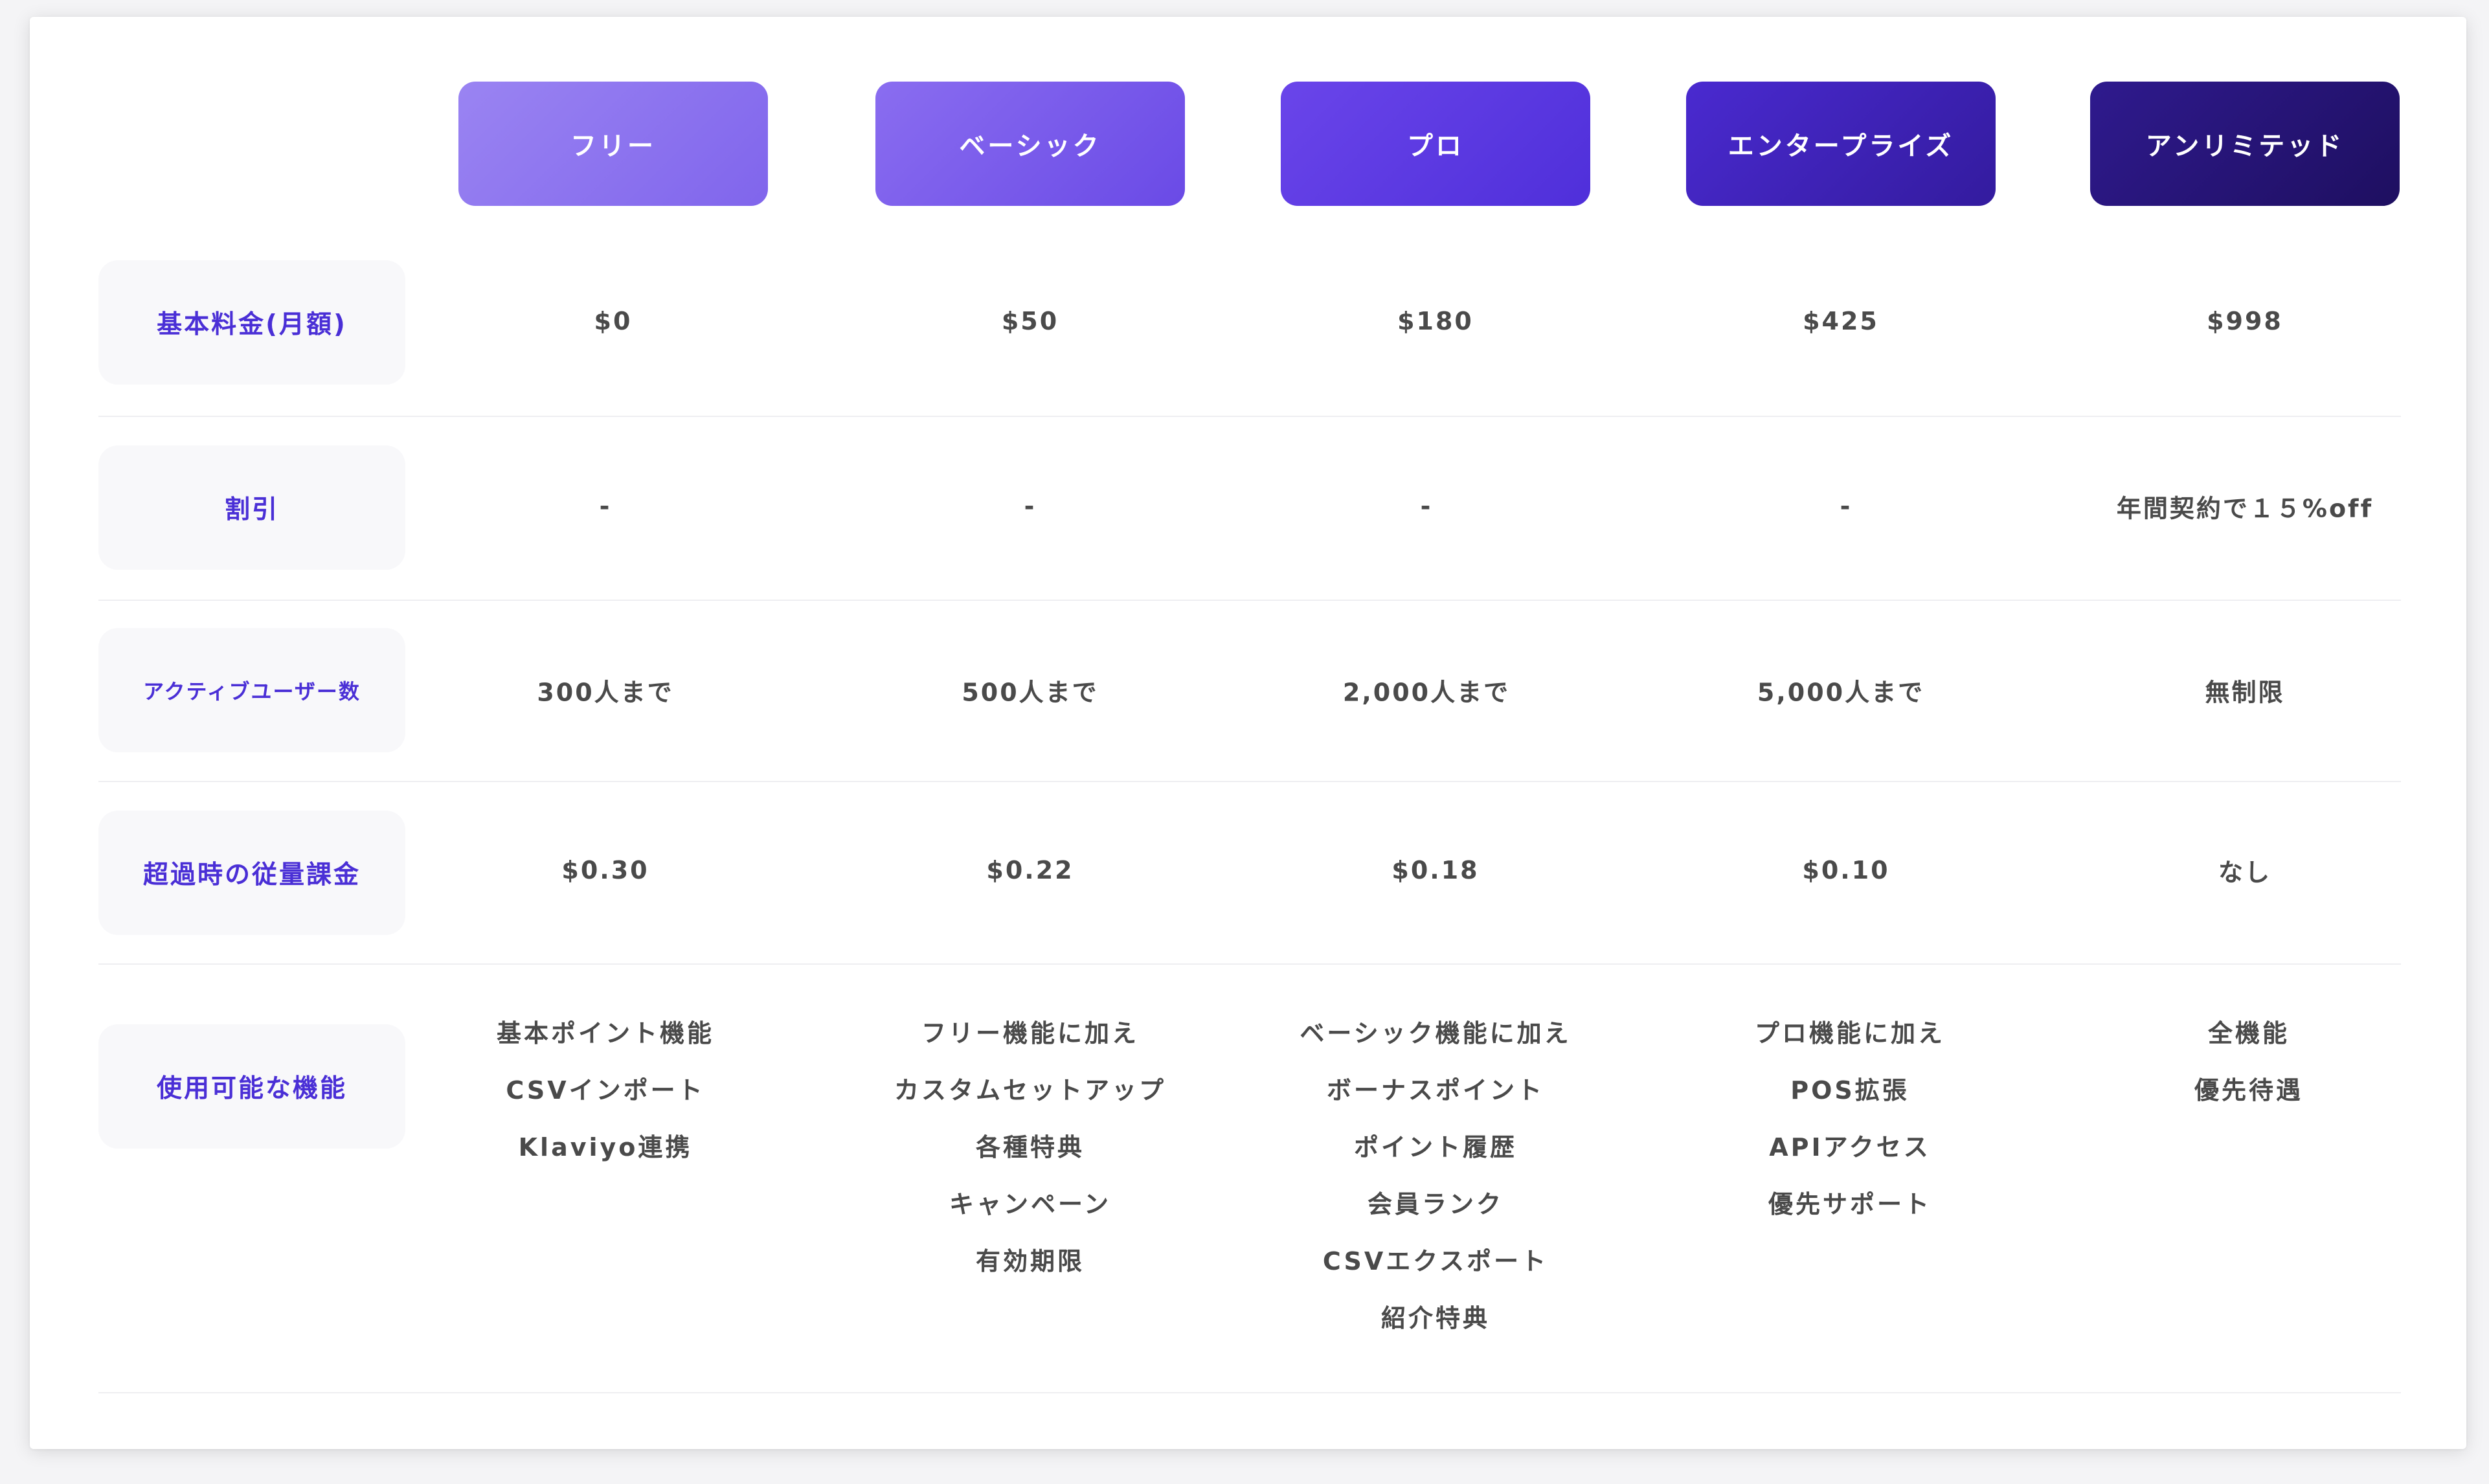 The height and width of the screenshot is (1484, 2489). What do you see at coordinates (1030, 1261) in the screenshot?
I see `feature-item: 有効期限` at bounding box center [1030, 1261].